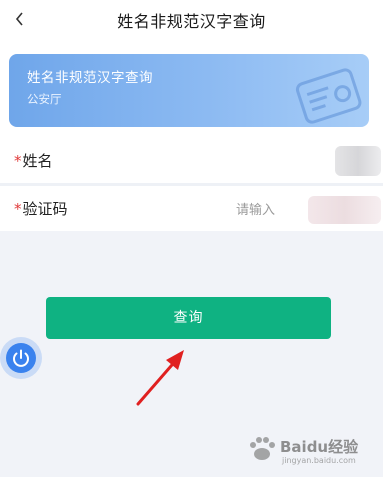 This screenshot has height=477, width=383. I want to click on paw-logo-icon, so click(262, 448).